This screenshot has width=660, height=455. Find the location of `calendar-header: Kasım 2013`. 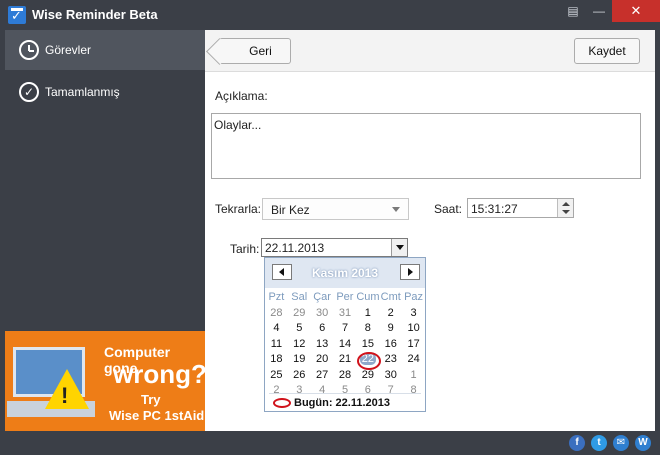

calendar-header: Kasım 2013 is located at coordinates (345, 273).